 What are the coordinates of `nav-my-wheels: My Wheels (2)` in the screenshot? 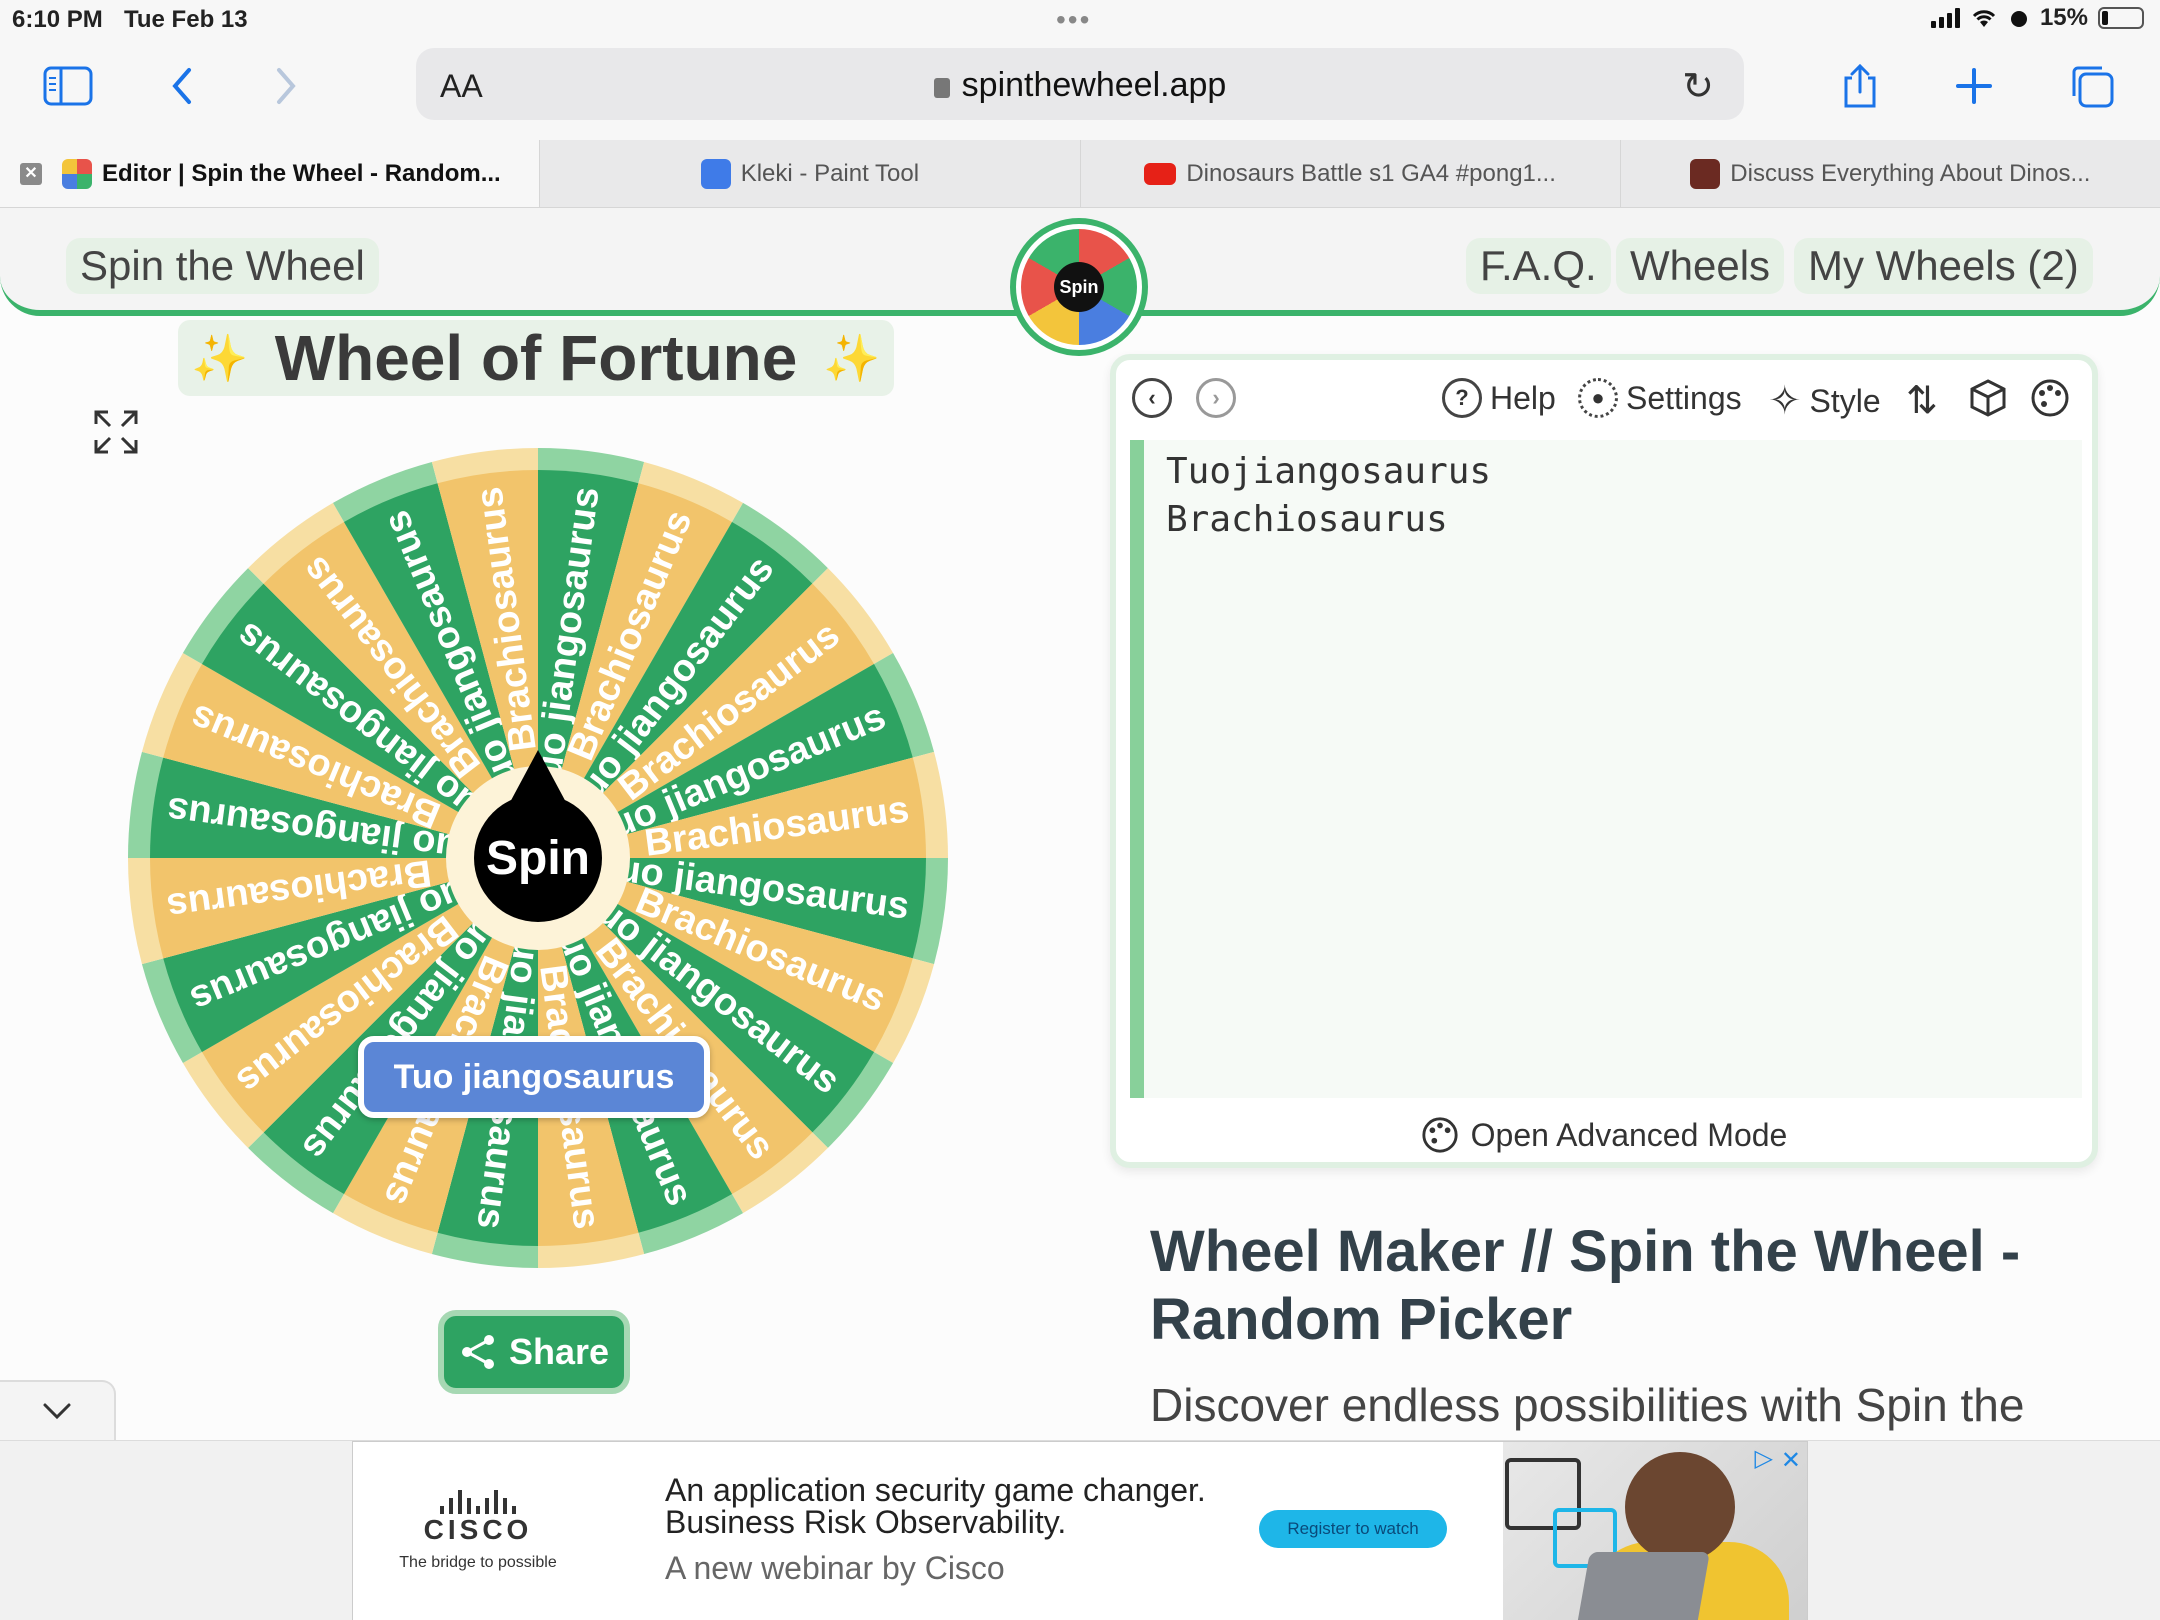 It's located at (1943, 266).